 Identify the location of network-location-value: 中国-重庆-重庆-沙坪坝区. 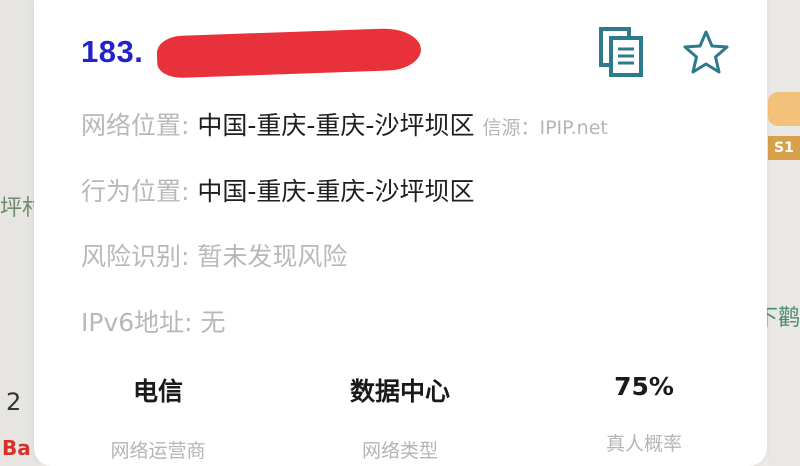
(336, 125).